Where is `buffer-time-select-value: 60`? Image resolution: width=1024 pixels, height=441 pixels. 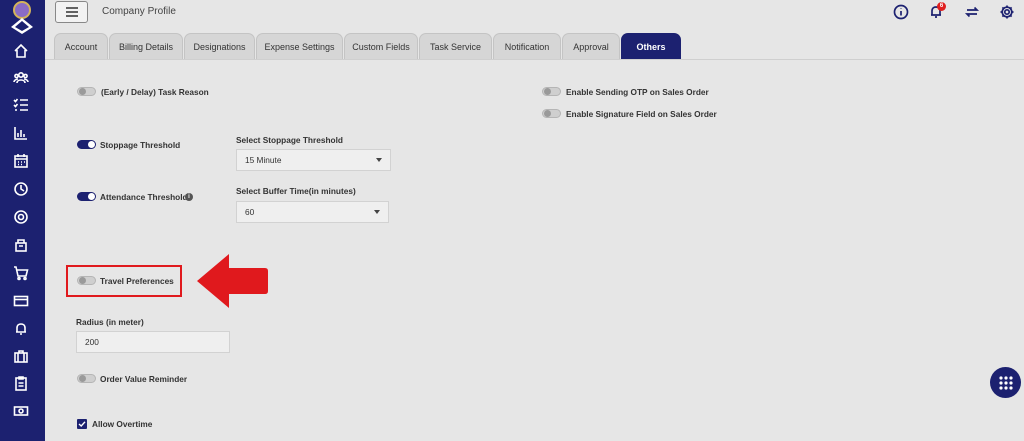 buffer-time-select-value: 60 is located at coordinates (250, 212).